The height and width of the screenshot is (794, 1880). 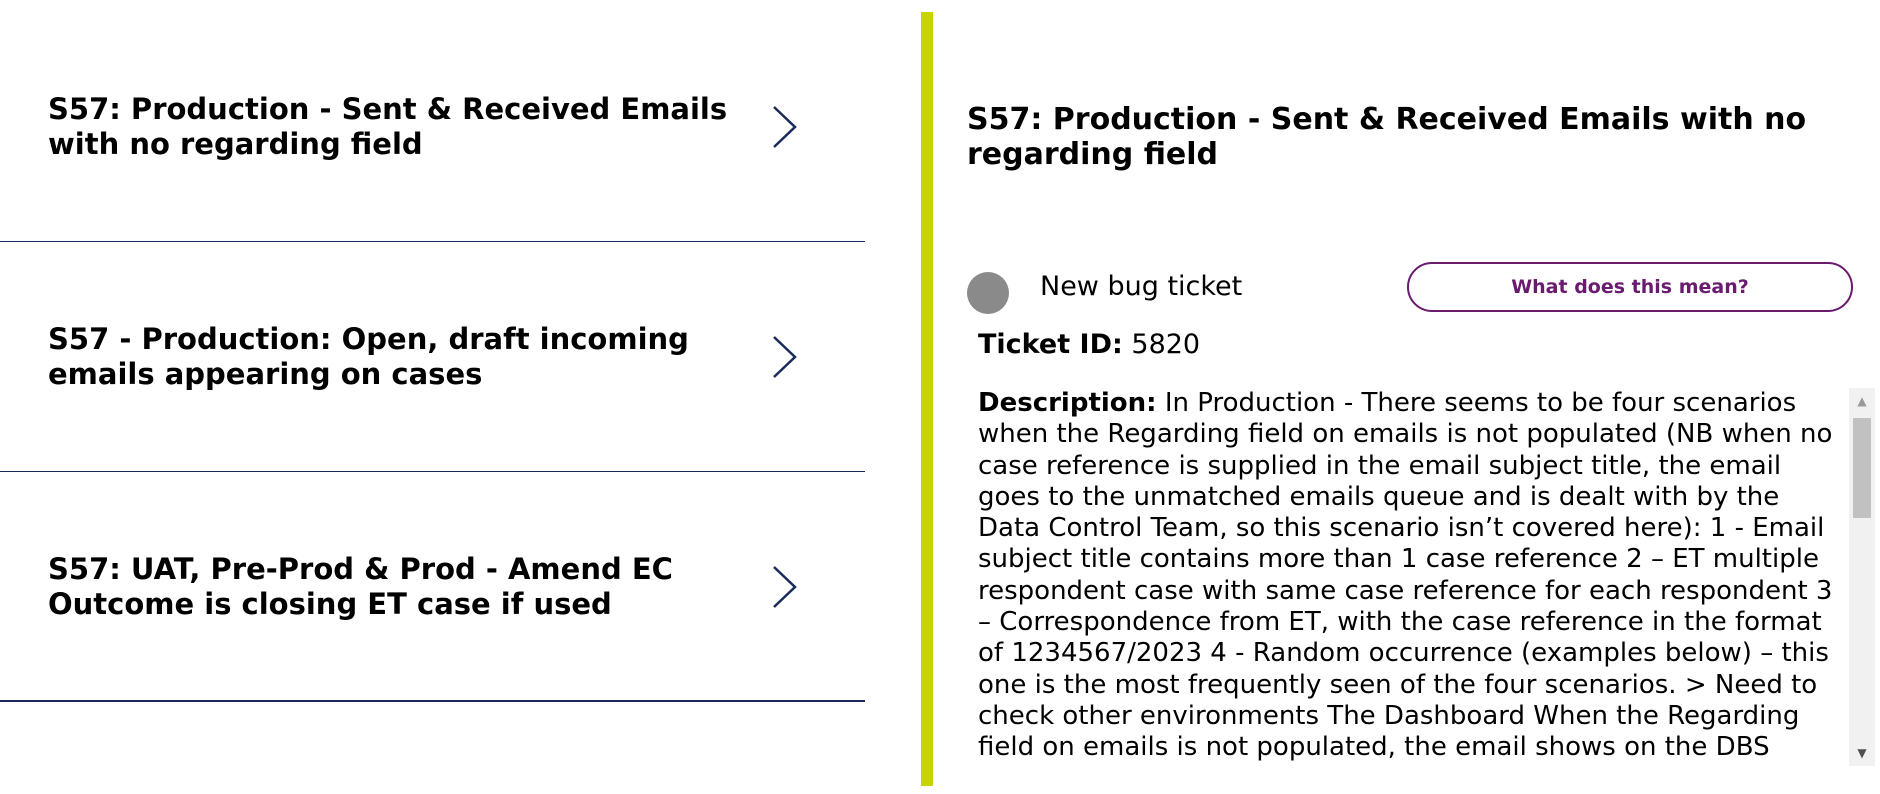 What do you see at coordinates (1862, 401) in the screenshot?
I see `scroll-up-arrow-icon: ▲` at bounding box center [1862, 401].